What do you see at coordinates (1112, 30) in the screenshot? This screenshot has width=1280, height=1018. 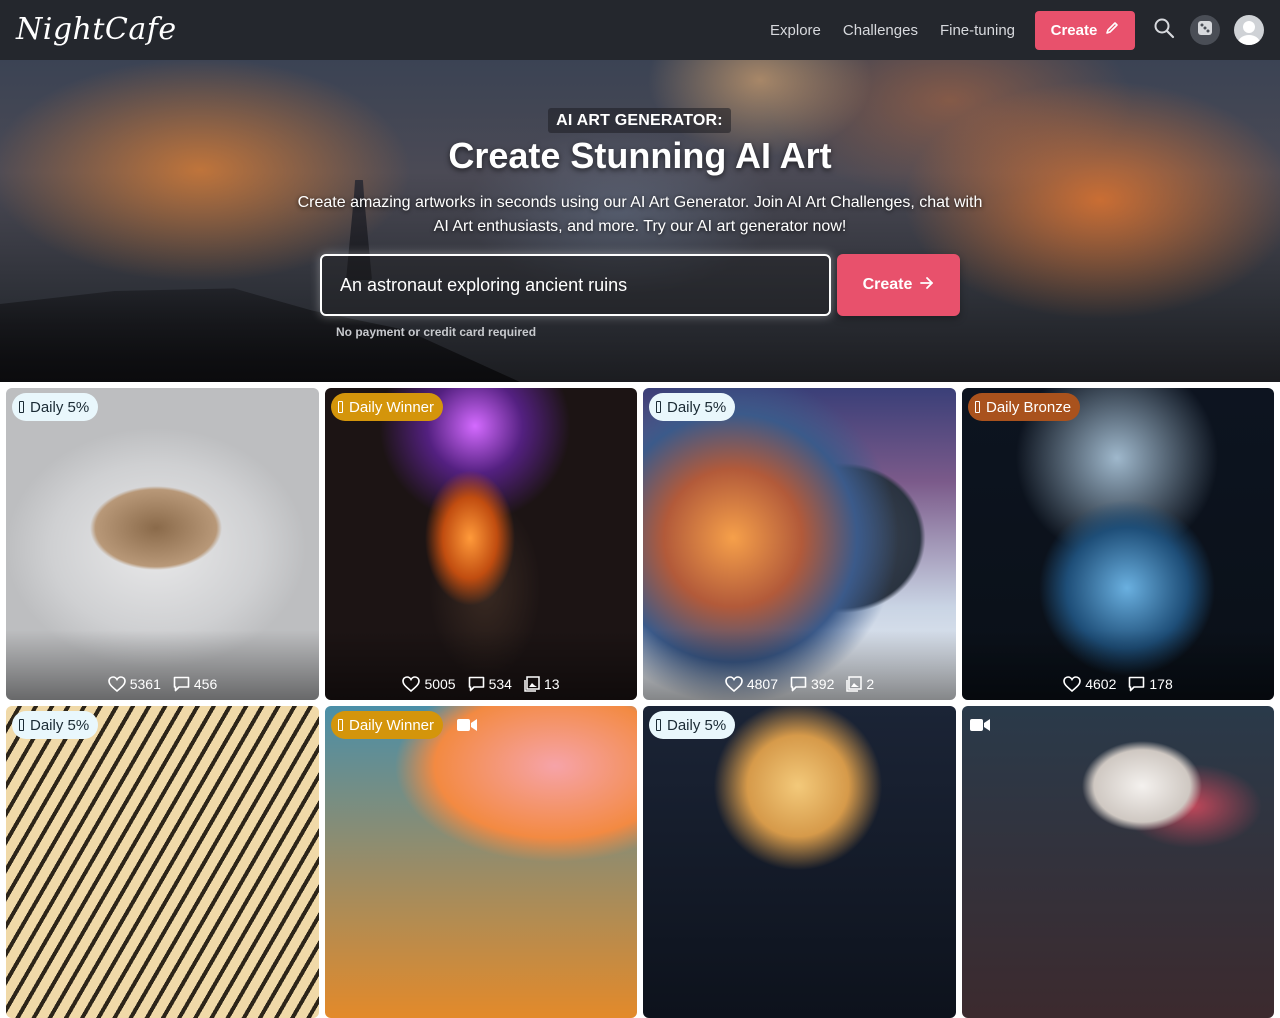 I see `pencil-icon` at bounding box center [1112, 30].